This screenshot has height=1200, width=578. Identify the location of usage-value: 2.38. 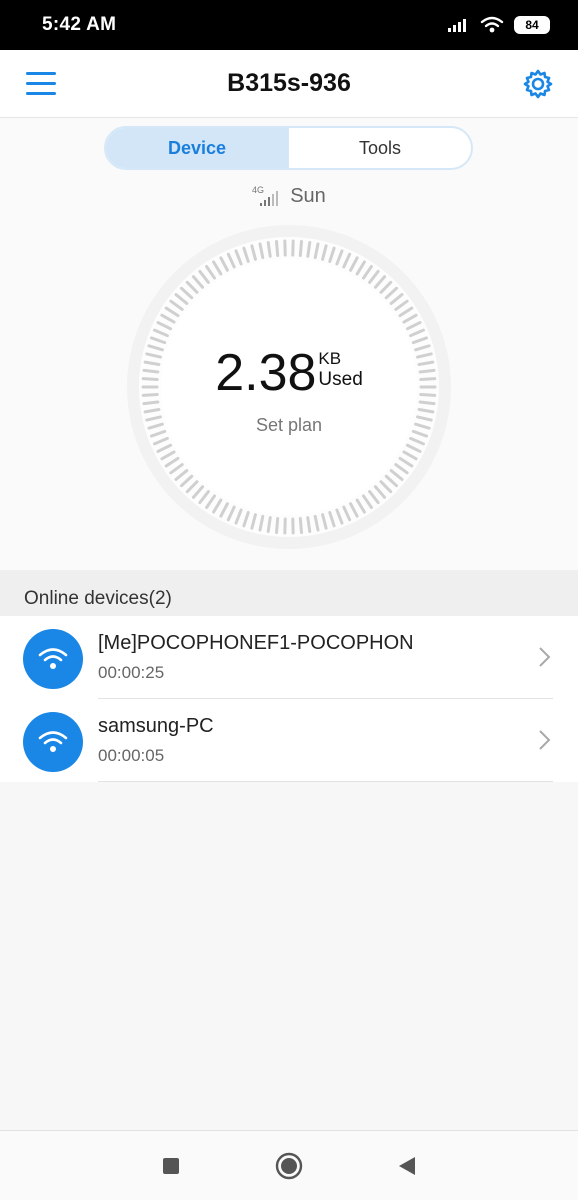
(266, 372).